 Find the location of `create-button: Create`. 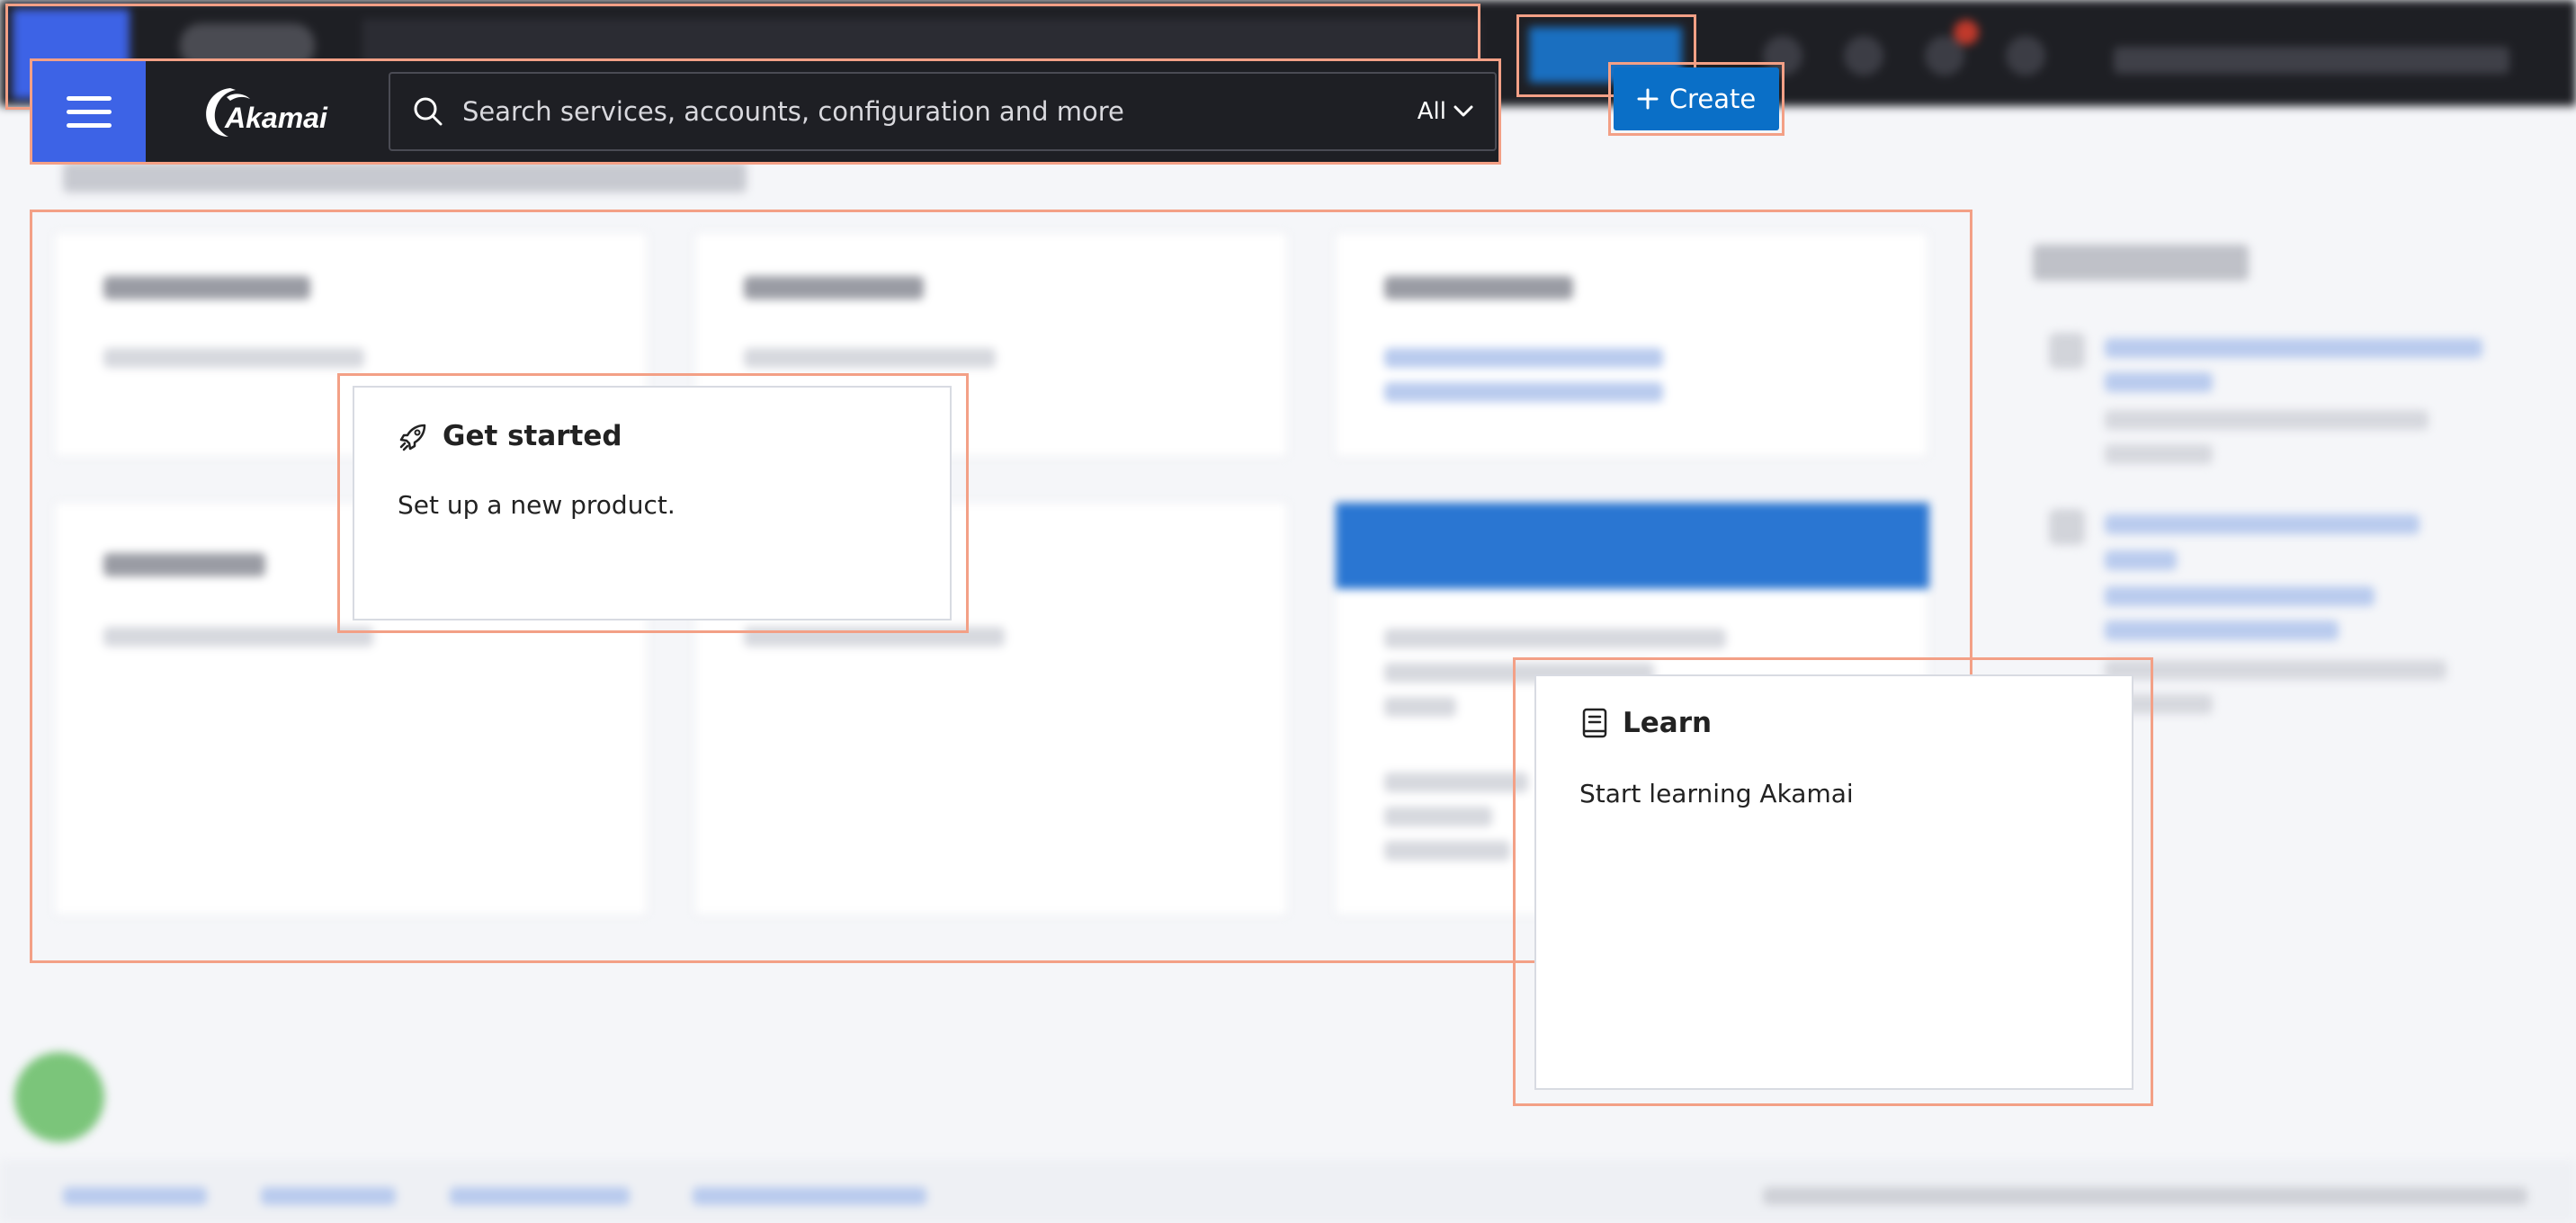

create-button: Create is located at coordinates (1696, 98).